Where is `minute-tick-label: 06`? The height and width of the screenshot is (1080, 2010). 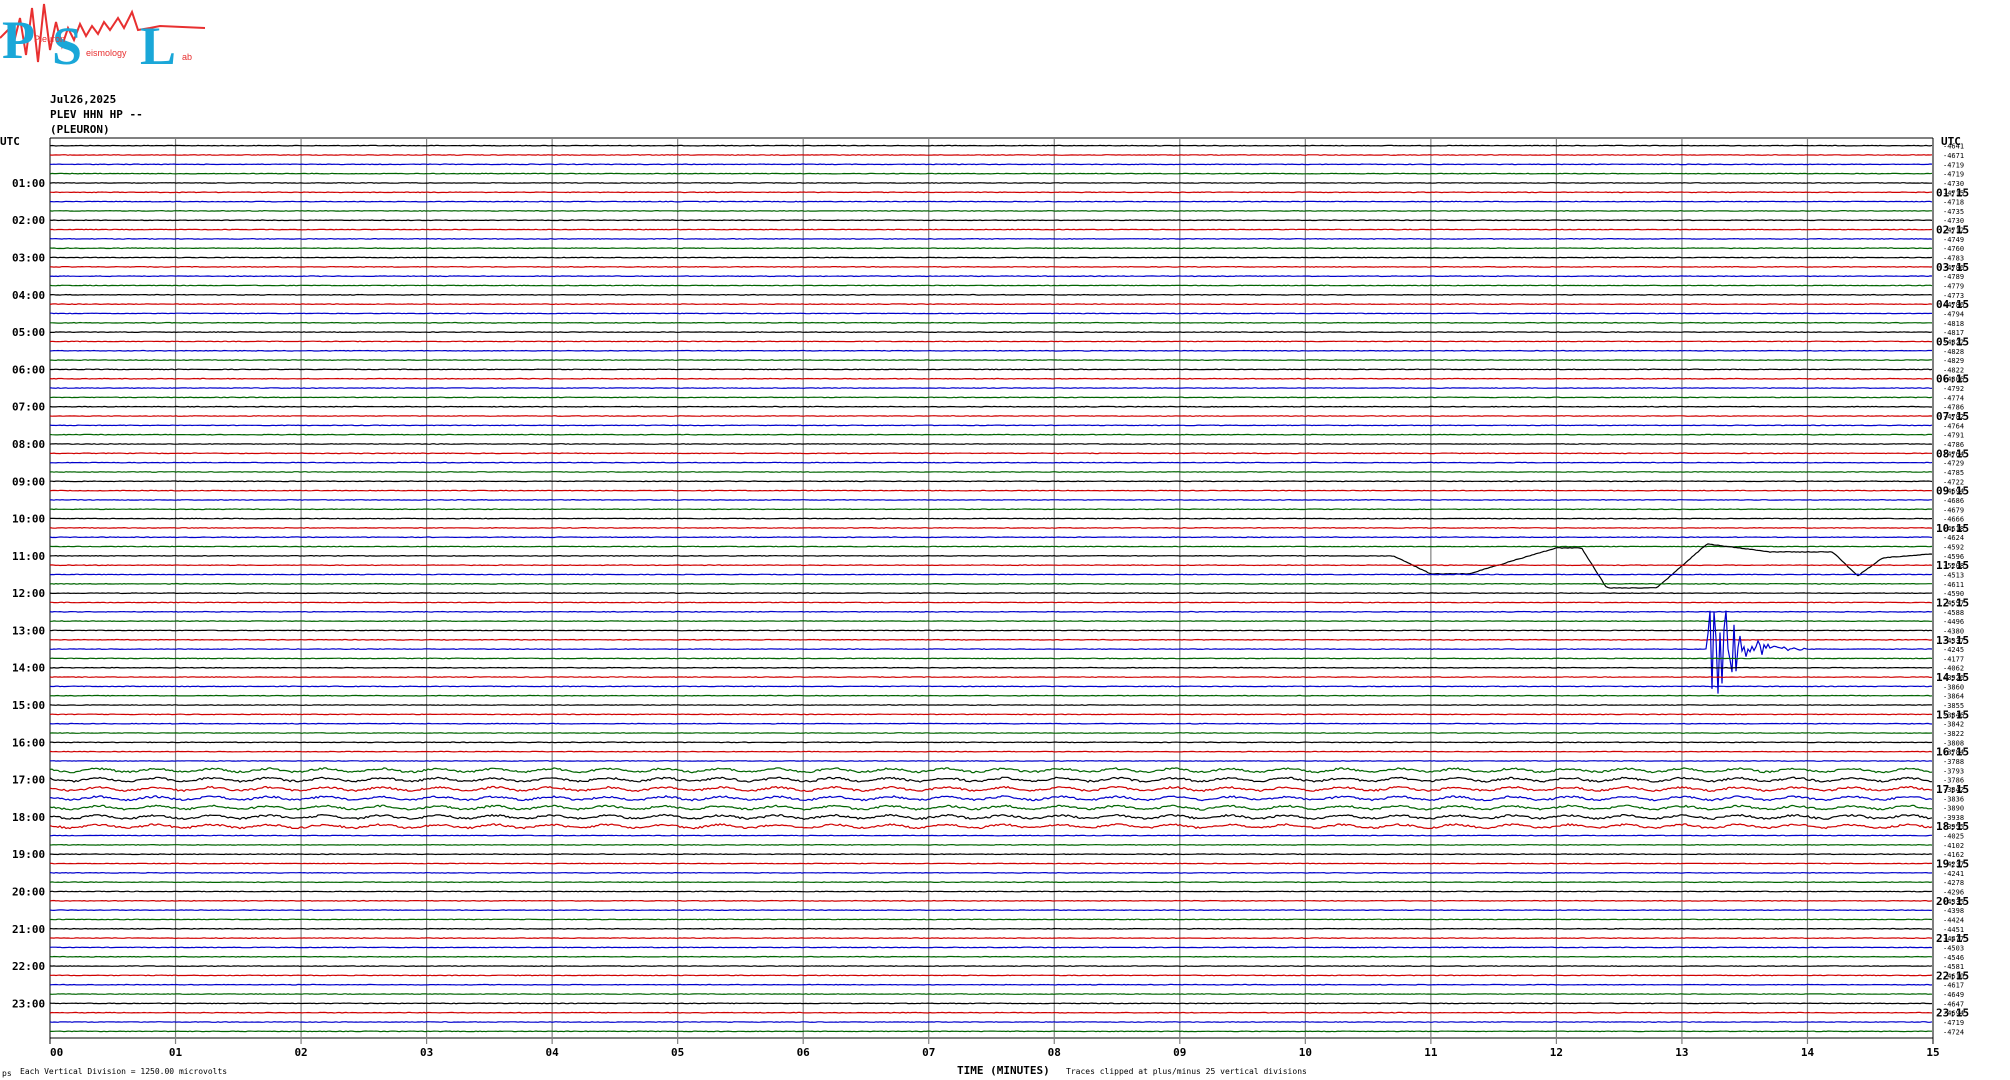
minute-tick-label: 06 is located at coordinates (804, 1052).